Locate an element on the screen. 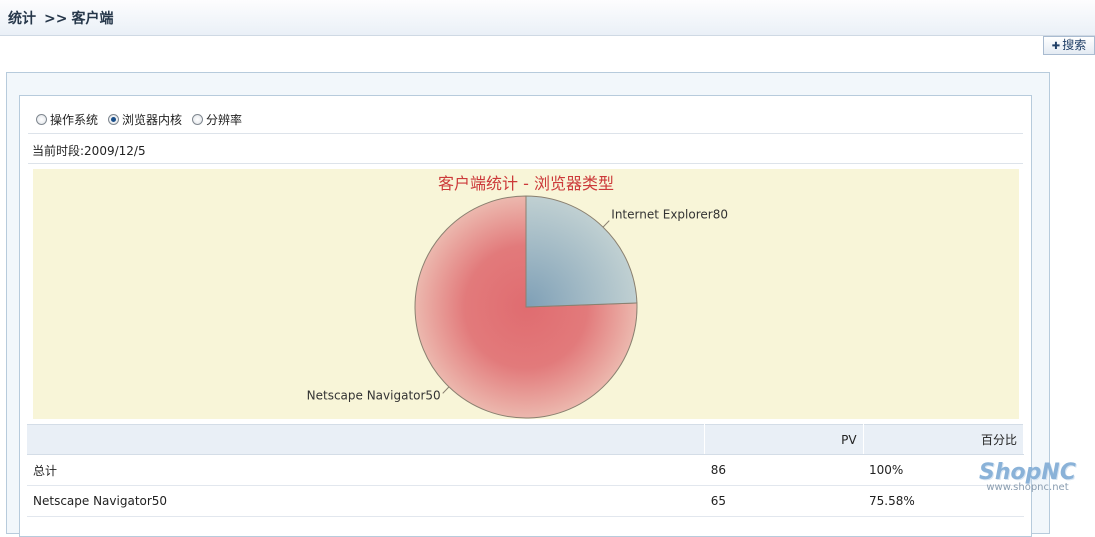 The width and height of the screenshot is (1095, 537). table-row: Netscape Navigator50 65 75.58% is located at coordinates (525, 501).